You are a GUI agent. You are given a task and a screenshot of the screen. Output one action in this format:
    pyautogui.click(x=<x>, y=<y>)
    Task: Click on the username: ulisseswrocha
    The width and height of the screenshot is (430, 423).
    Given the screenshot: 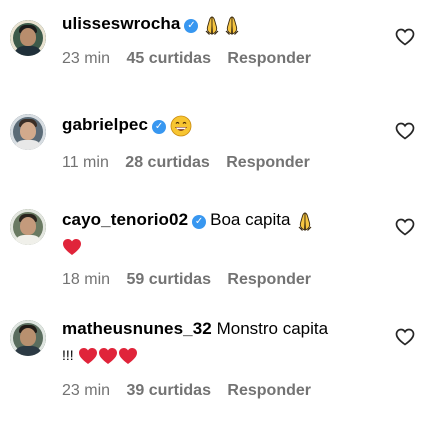 What is the action you would take?
    pyautogui.click(x=121, y=23)
    